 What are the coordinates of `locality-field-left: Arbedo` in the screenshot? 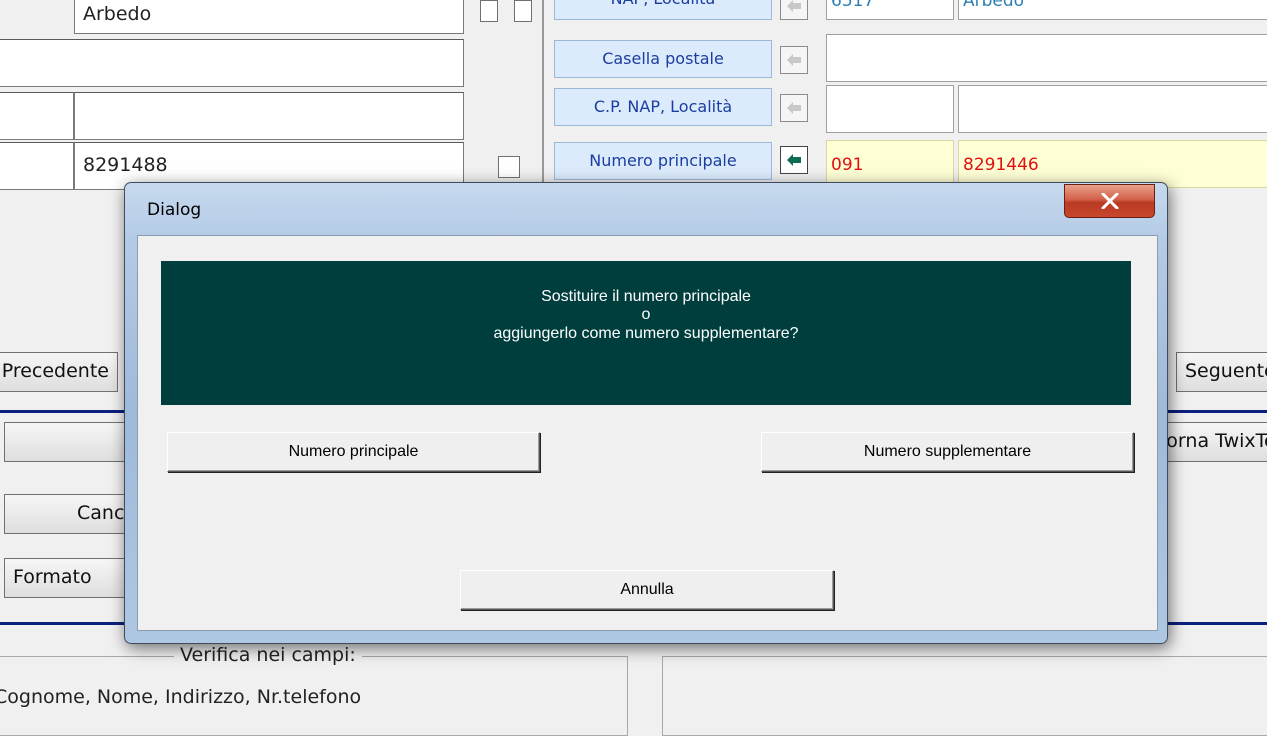 It's located at (269, 17).